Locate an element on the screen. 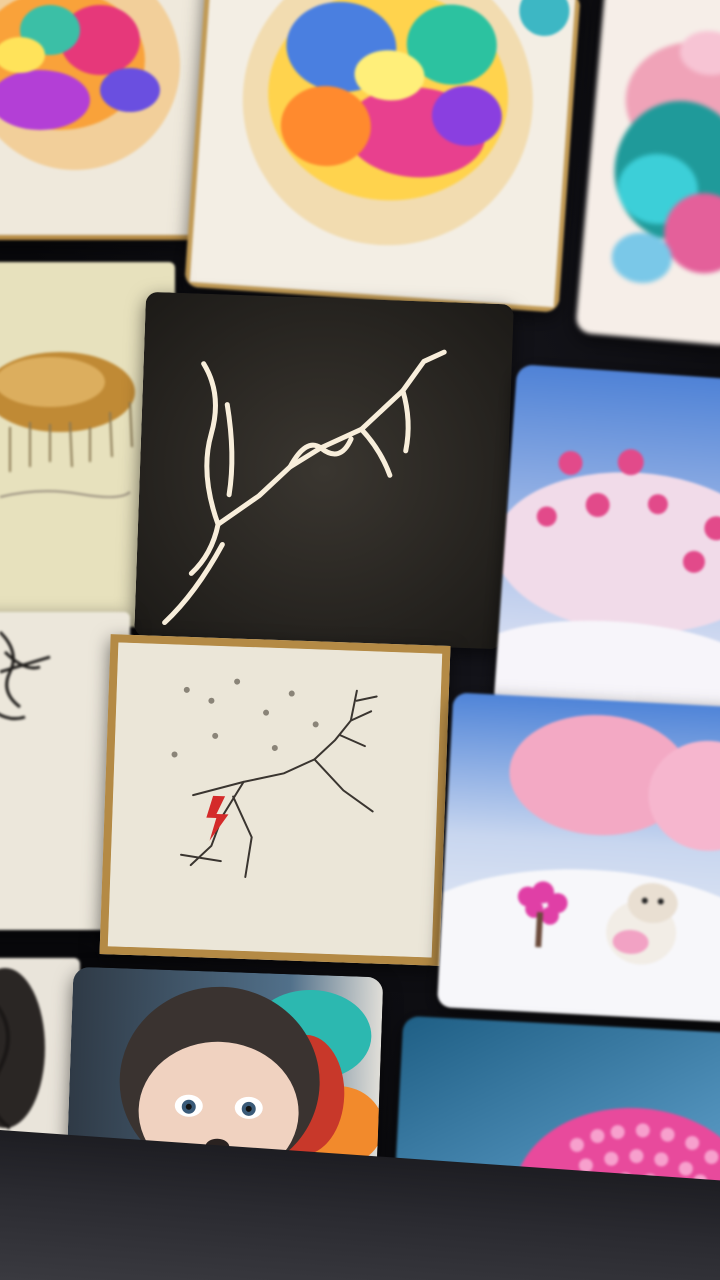 Image resolution: width=720 pixels, height=1280 pixels. gallery-tile-framed-reindeer-sketch is located at coordinates (275, 800).